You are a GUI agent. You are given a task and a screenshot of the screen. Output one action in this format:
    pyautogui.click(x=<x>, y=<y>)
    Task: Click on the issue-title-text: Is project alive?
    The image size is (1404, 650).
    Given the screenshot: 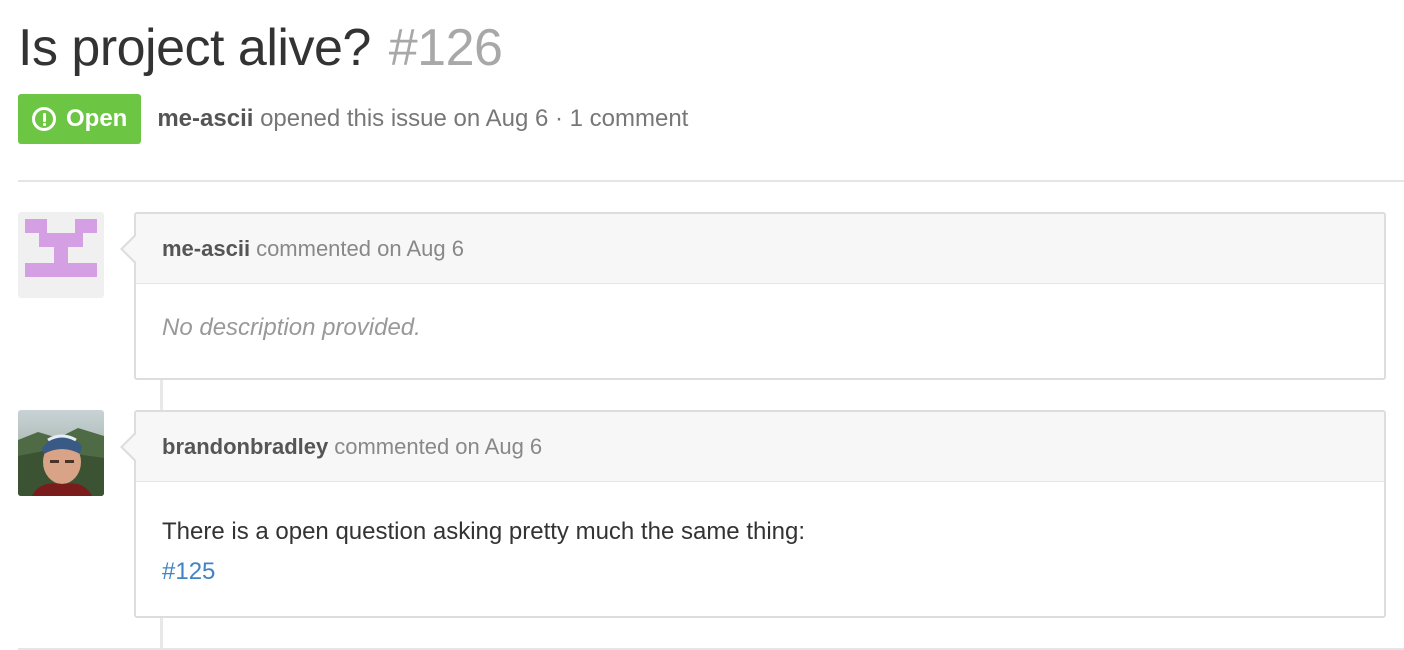 What is the action you would take?
    pyautogui.click(x=194, y=48)
    